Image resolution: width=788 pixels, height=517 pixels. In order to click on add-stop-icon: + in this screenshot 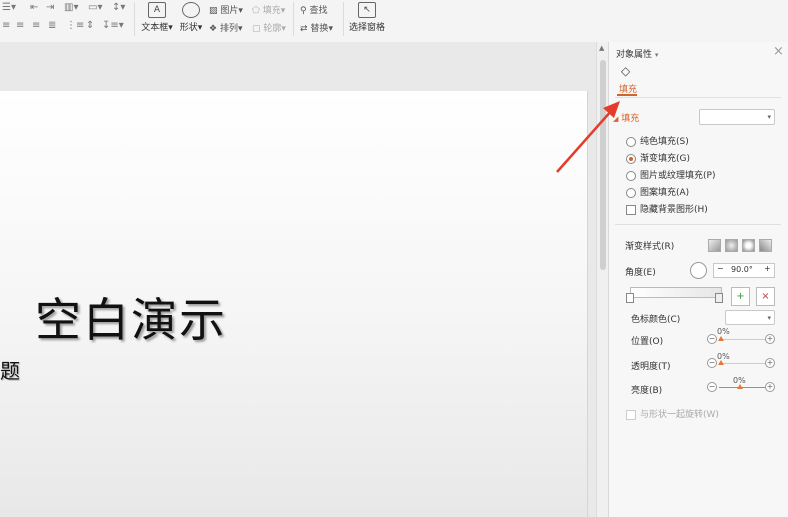, I will do `click(740, 296)`.